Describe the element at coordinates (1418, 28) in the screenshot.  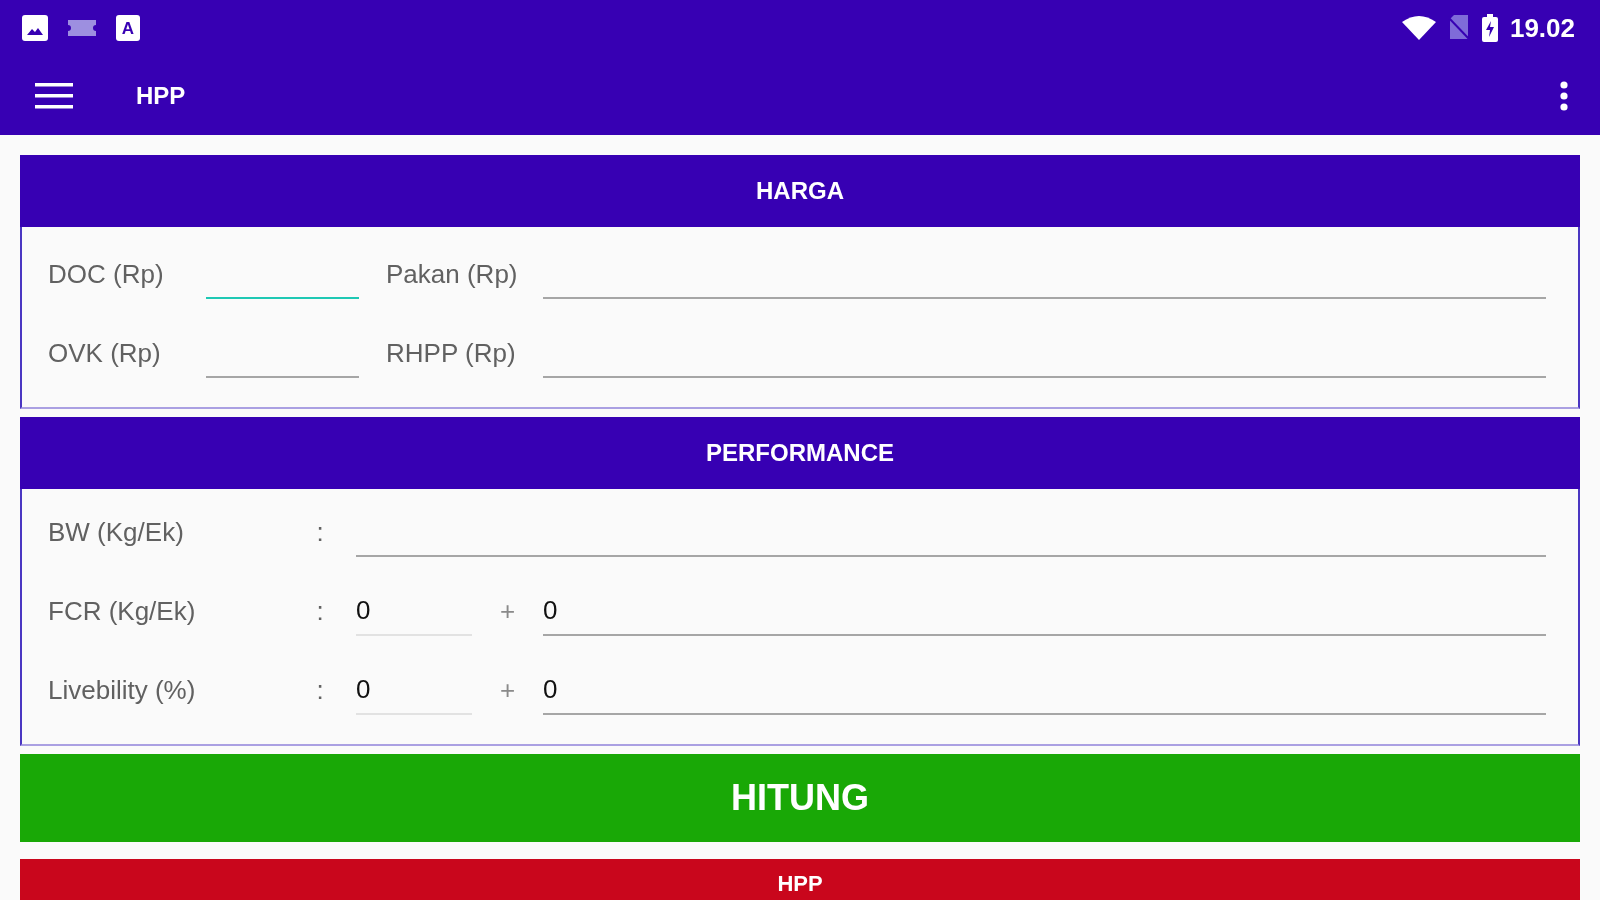
I see `wifi-icon` at that location.